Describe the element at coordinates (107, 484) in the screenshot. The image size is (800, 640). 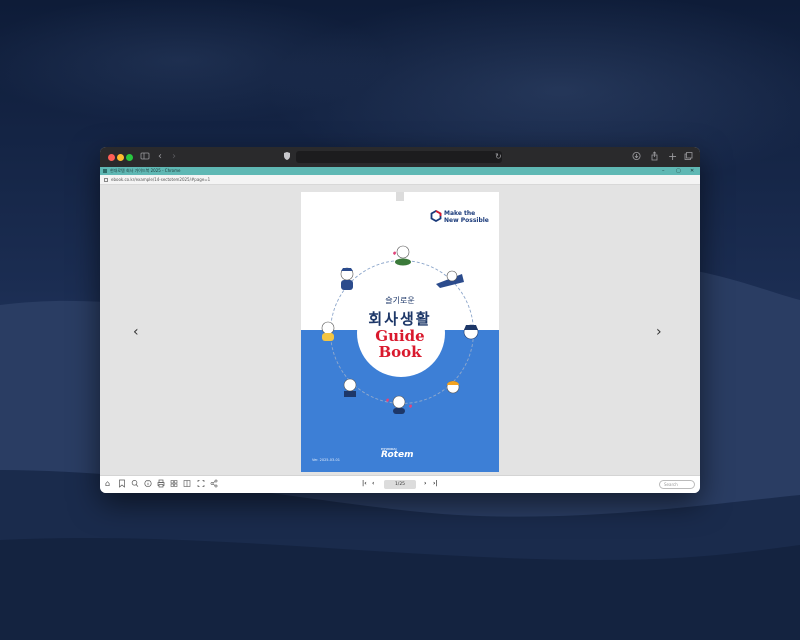
I see `home-icon: ⌂` at that location.